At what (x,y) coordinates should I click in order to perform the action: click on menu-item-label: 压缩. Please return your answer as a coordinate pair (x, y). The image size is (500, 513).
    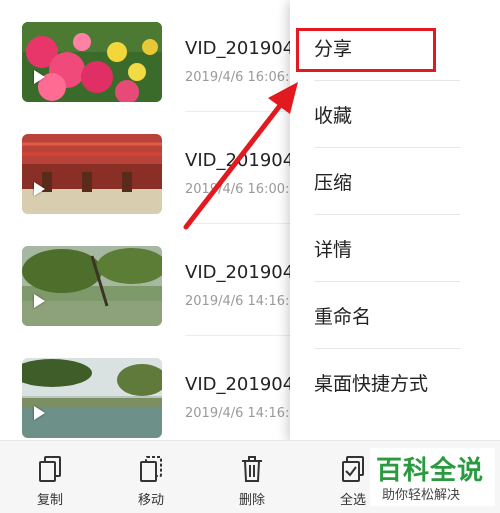
    Looking at the image, I should click on (333, 183).